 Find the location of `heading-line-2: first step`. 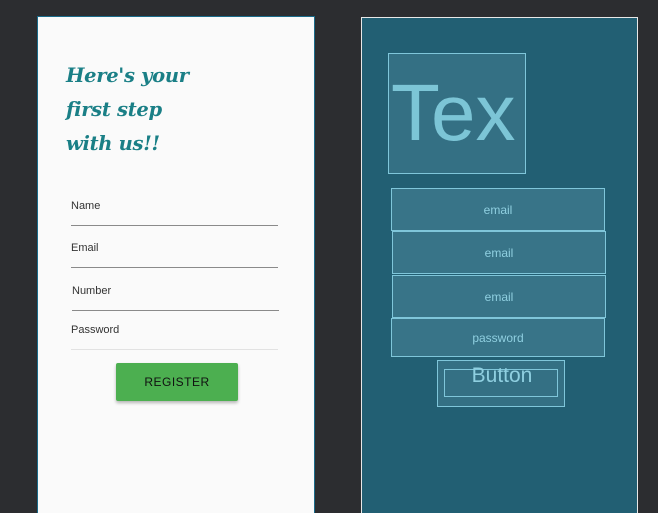

heading-line-2: first step is located at coordinates (114, 109).